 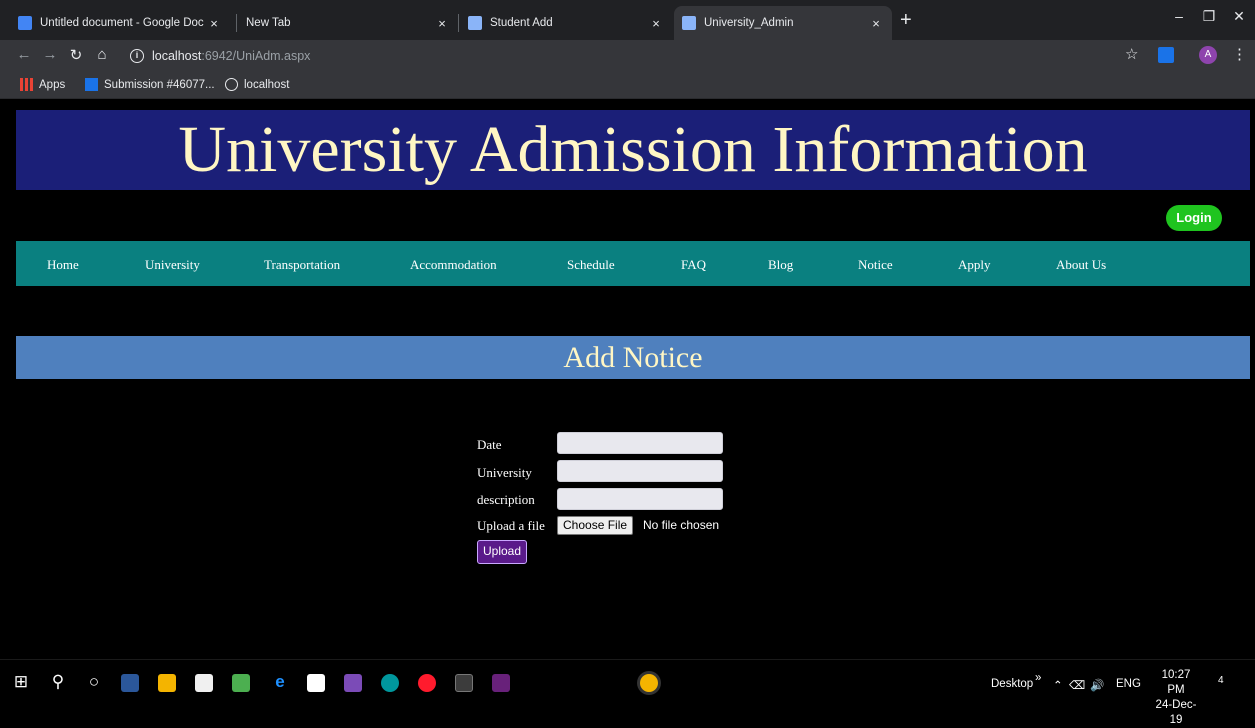 What do you see at coordinates (1208, 55) in the screenshot?
I see `profile-avatar: A` at bounding box center [1208, 55].